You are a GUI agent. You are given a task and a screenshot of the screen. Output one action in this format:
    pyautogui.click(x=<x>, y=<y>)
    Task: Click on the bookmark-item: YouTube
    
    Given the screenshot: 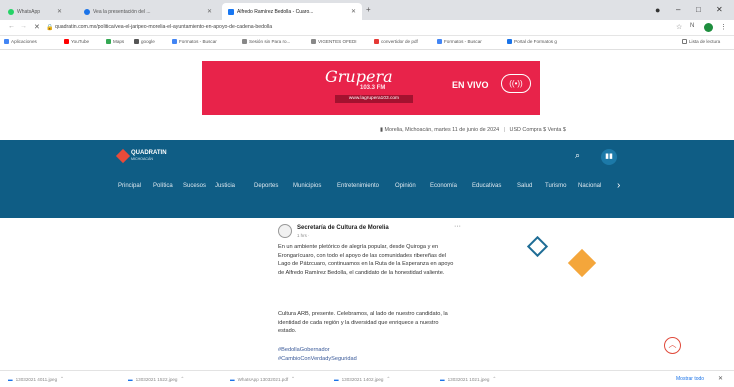 What is the action you would take?
    pyautogui.click(x=76, y=41)
    